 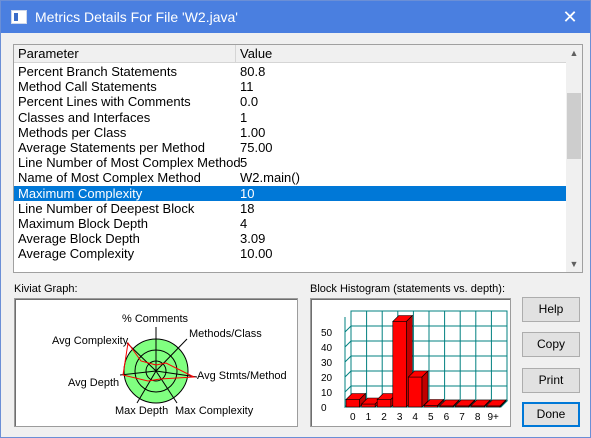 I want to click on histogram-x-tick-label: 3, so click(x=400, y=417).